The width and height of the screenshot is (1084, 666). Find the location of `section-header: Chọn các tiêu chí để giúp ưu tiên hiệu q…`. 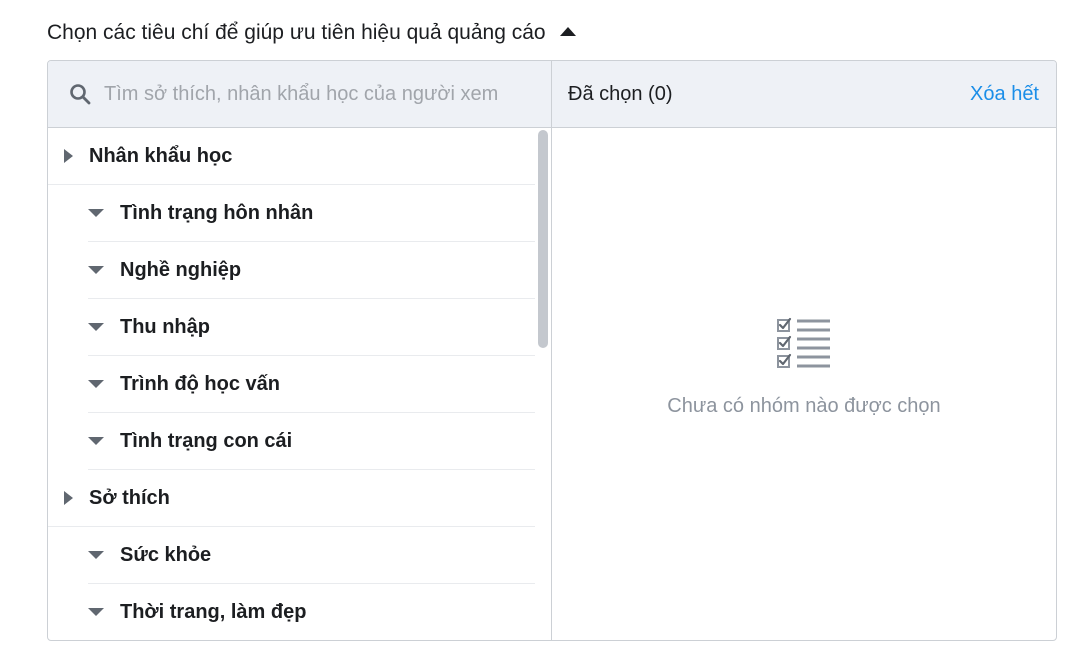

section-header: Chọn các tiêu chí để giúp ưu tiên hiệu q… is located at coordinates (311, 33).